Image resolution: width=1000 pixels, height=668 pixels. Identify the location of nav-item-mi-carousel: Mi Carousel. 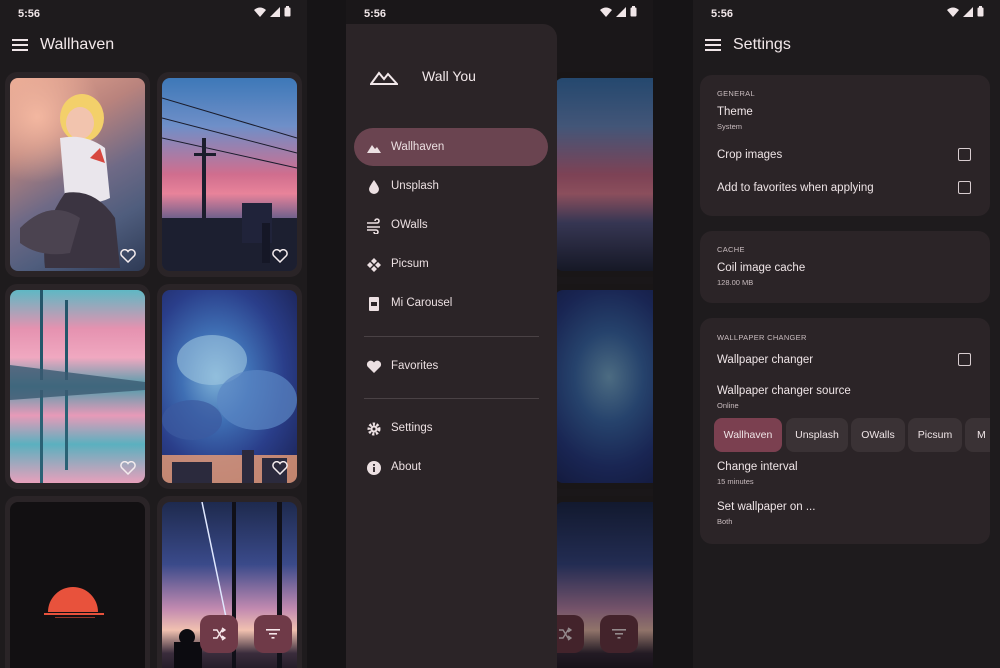
(451, 303).